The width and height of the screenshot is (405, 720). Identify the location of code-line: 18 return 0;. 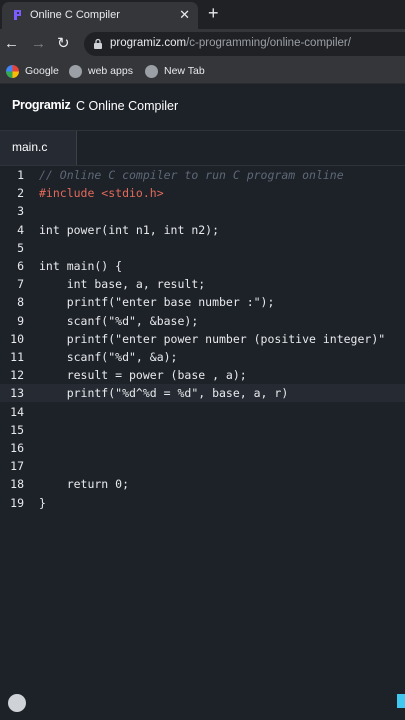
(202, 484).